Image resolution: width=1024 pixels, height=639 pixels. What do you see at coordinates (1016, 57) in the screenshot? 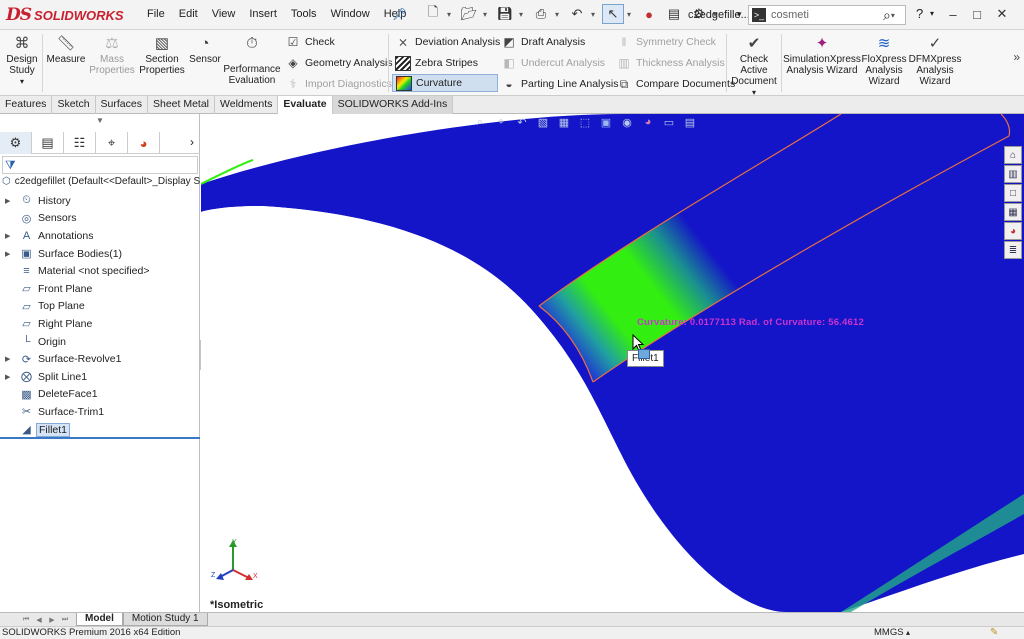
I see `more-tools-chevron-icon: »` at bounding box center [1016, 57].